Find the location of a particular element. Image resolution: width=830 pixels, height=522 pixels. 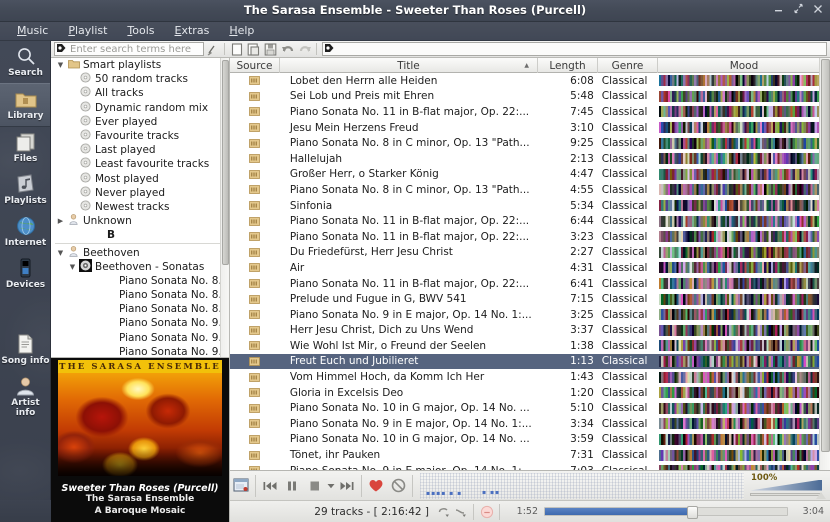

tree-arrow-icon: ▶ is located at coordinates (60, 221).